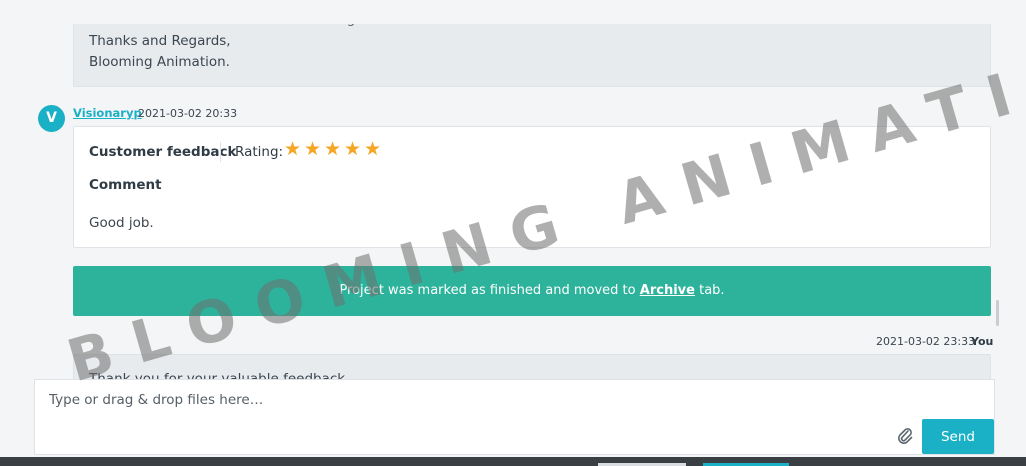 Image resolution: width=1026 pixels, height=466 pixels. I want to click on divider, so click(220, 152).